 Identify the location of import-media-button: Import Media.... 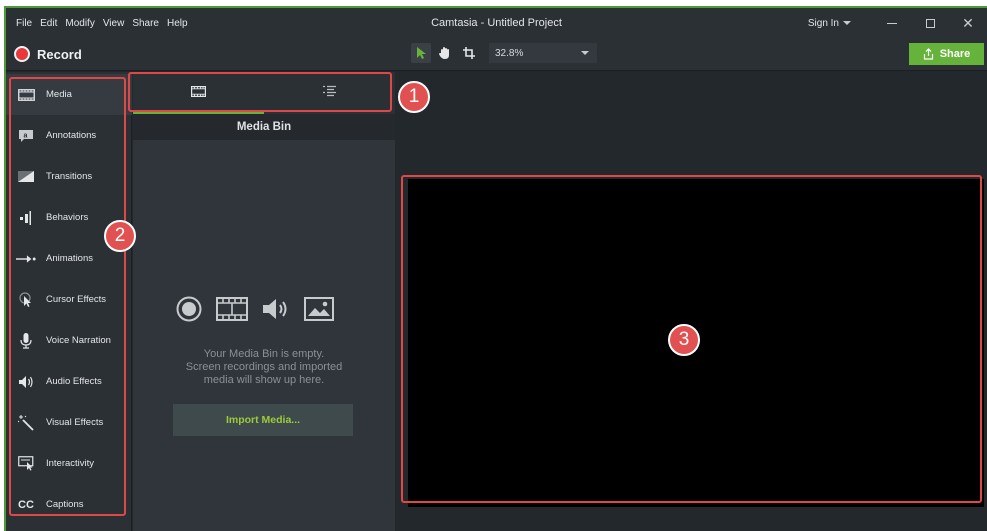
(263, 420).